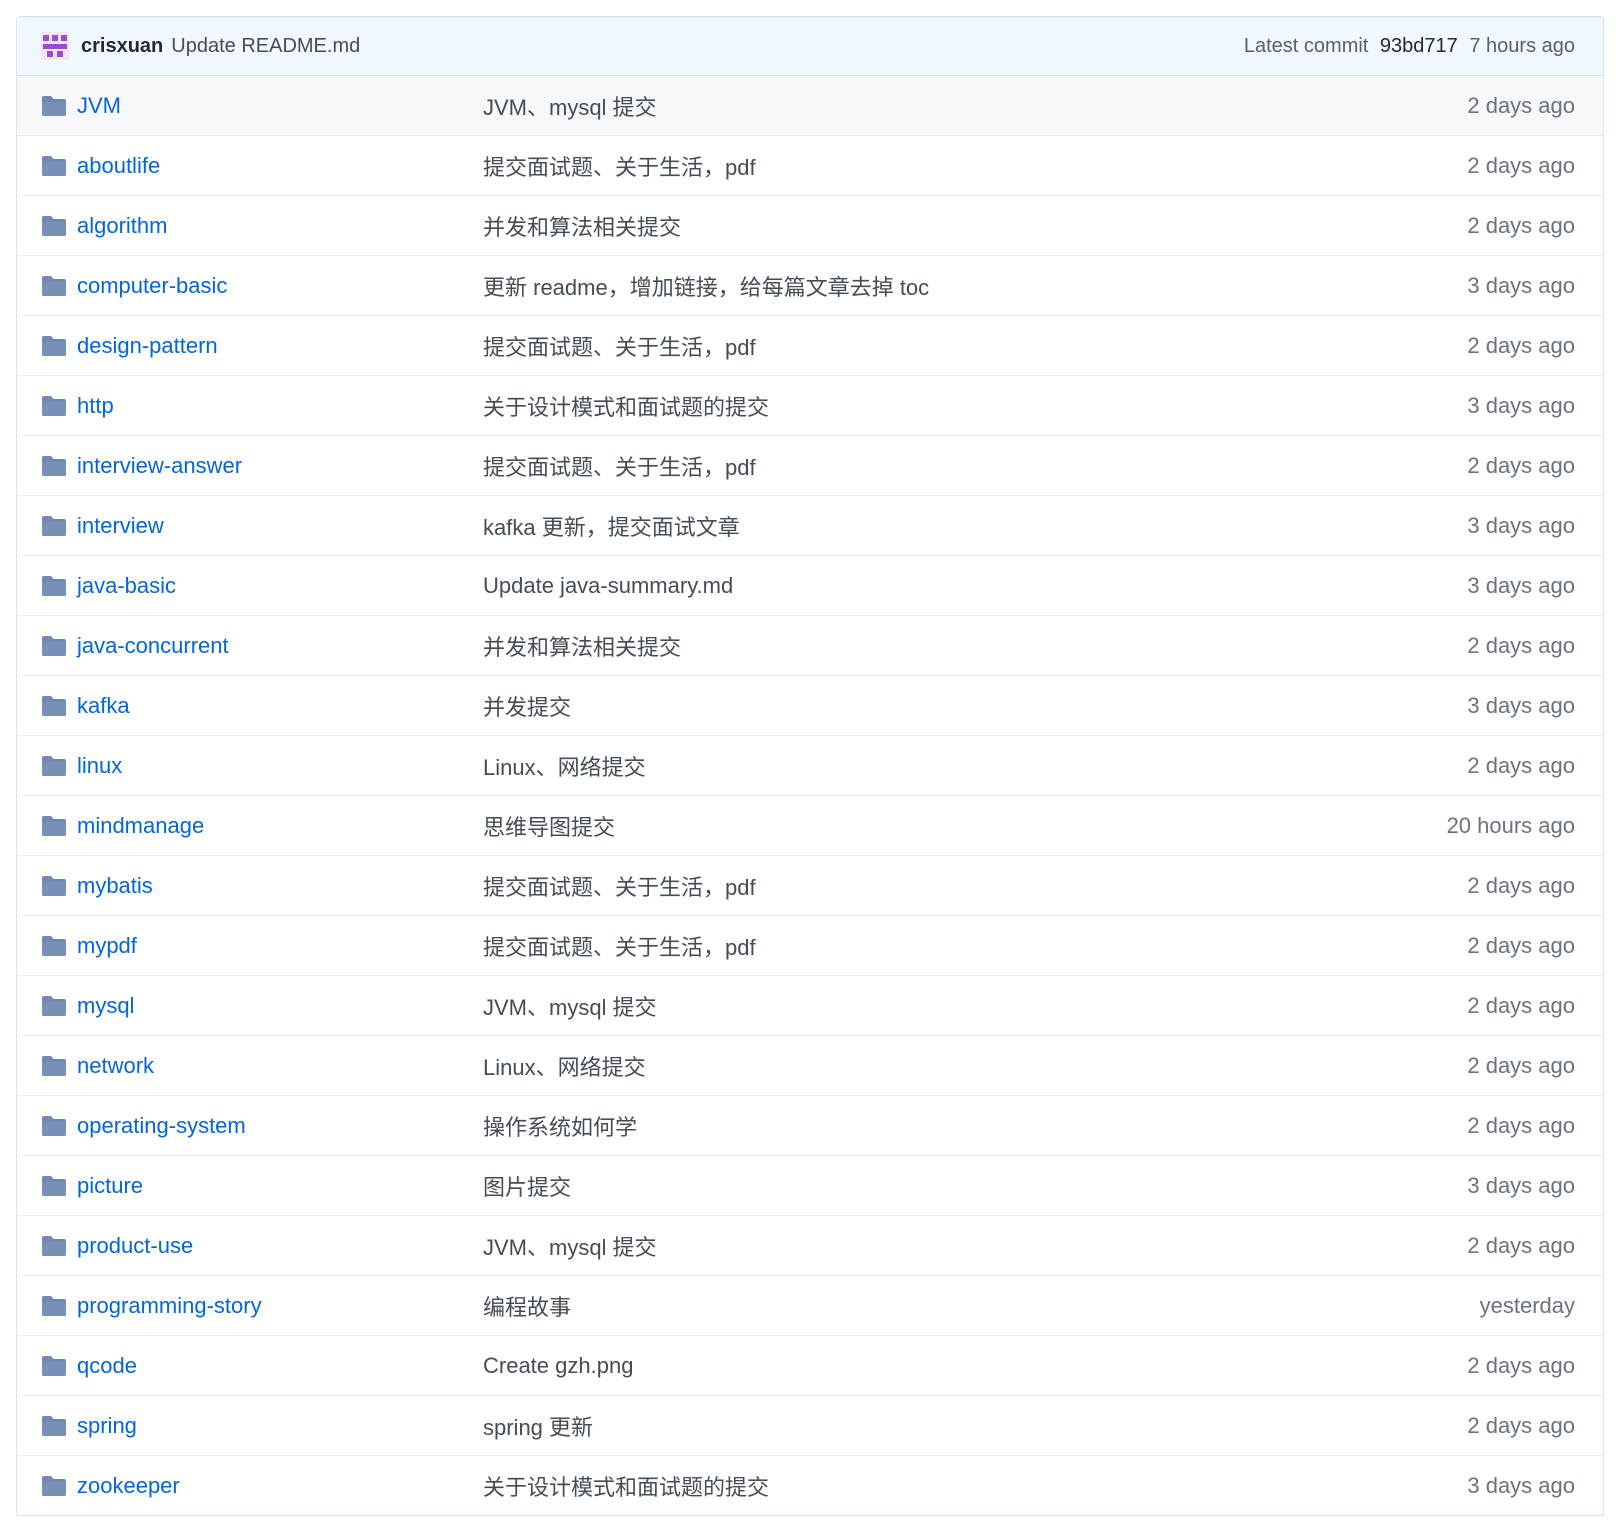 The image size is (1616, 1538). I want to click on commit-message-link: spring 更新, so click(939, 1426).